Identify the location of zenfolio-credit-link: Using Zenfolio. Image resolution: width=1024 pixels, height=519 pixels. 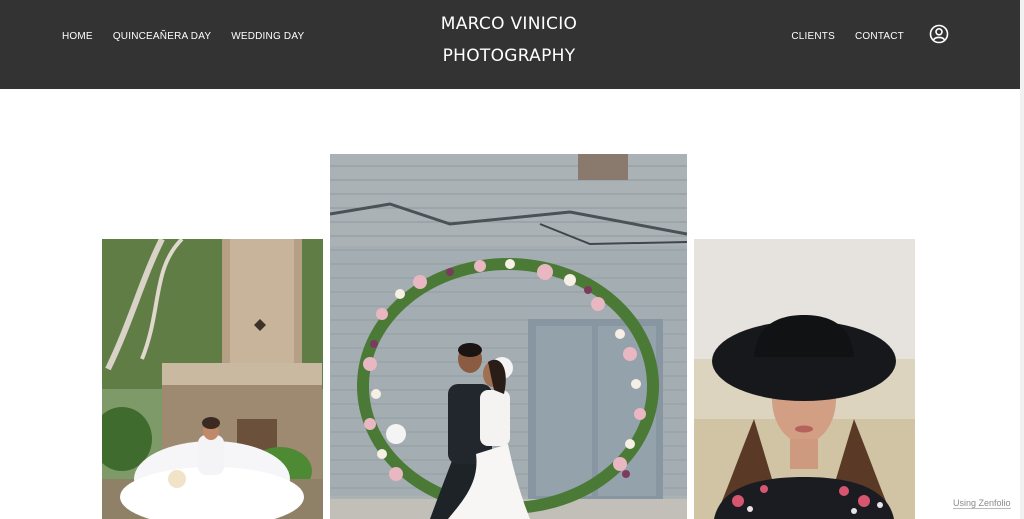
(982, 503).